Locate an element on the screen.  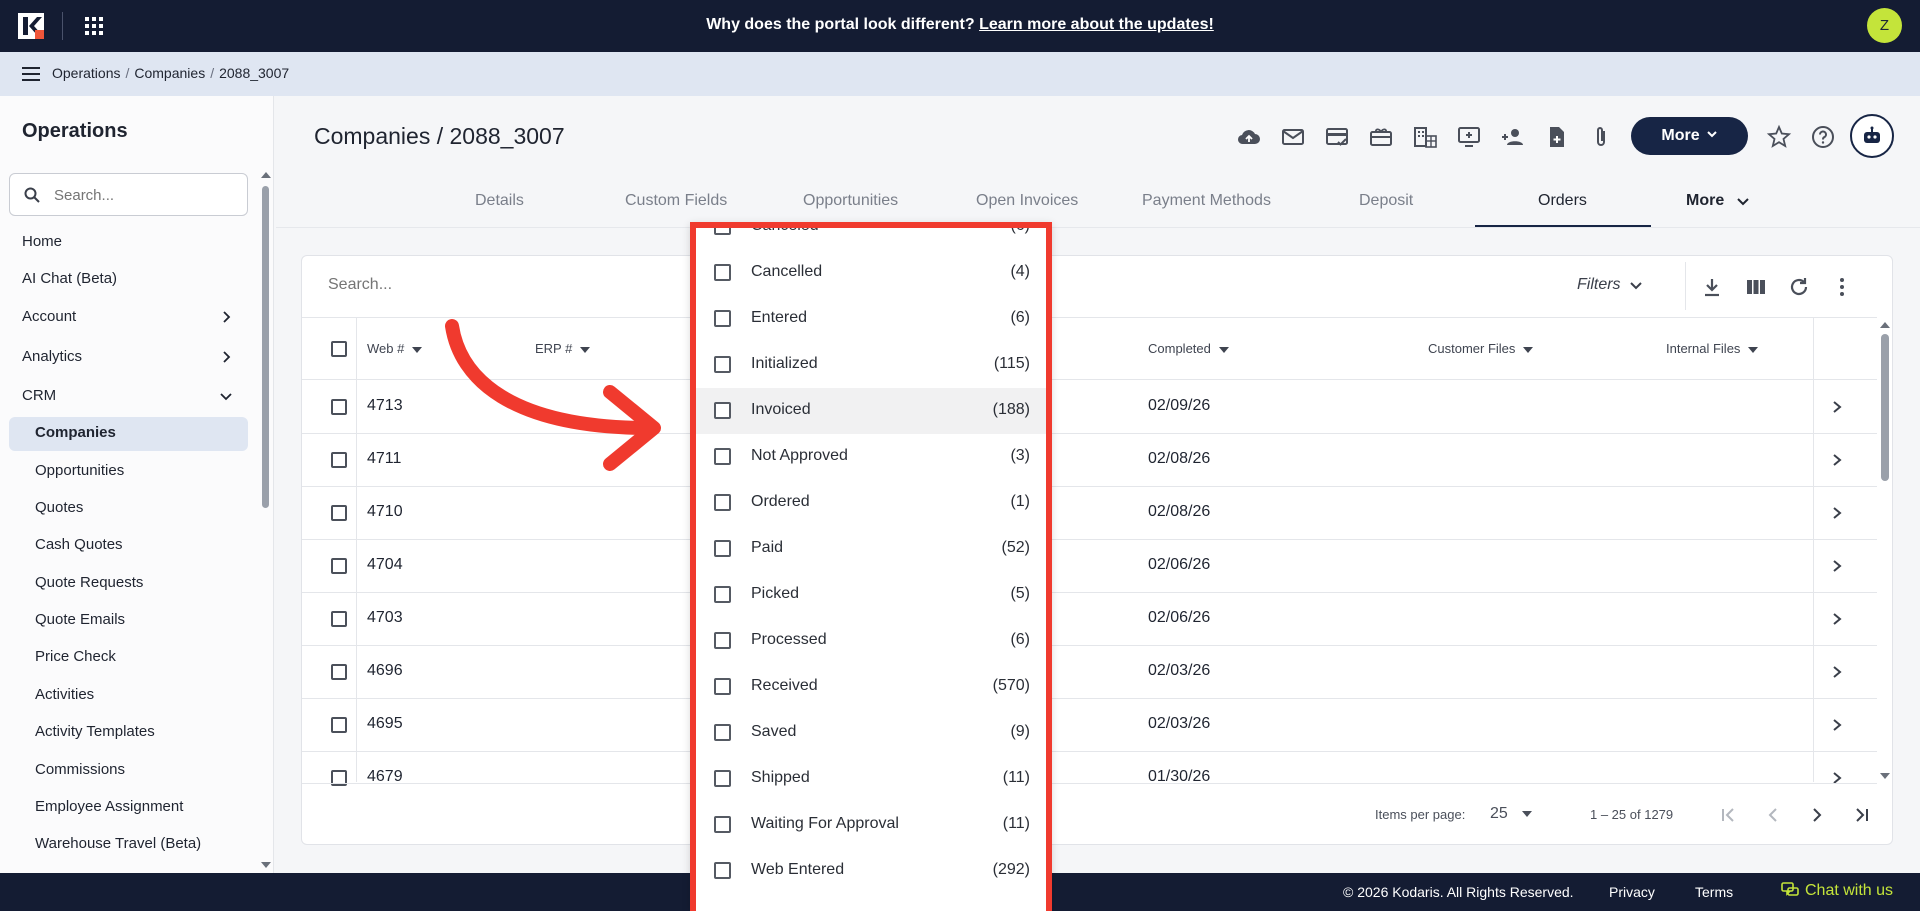
cloud-upload-icon is located at coordinates (1249, 137).